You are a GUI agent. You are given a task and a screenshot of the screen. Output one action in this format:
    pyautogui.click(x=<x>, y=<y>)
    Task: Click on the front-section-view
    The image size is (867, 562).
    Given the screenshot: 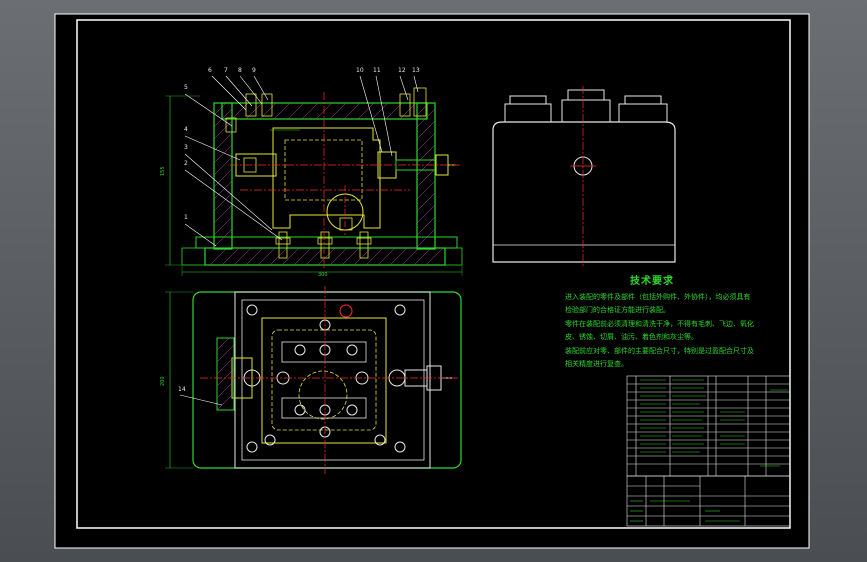 What is the action you would take?
    pyautogui.click(x=314, y=175)
    